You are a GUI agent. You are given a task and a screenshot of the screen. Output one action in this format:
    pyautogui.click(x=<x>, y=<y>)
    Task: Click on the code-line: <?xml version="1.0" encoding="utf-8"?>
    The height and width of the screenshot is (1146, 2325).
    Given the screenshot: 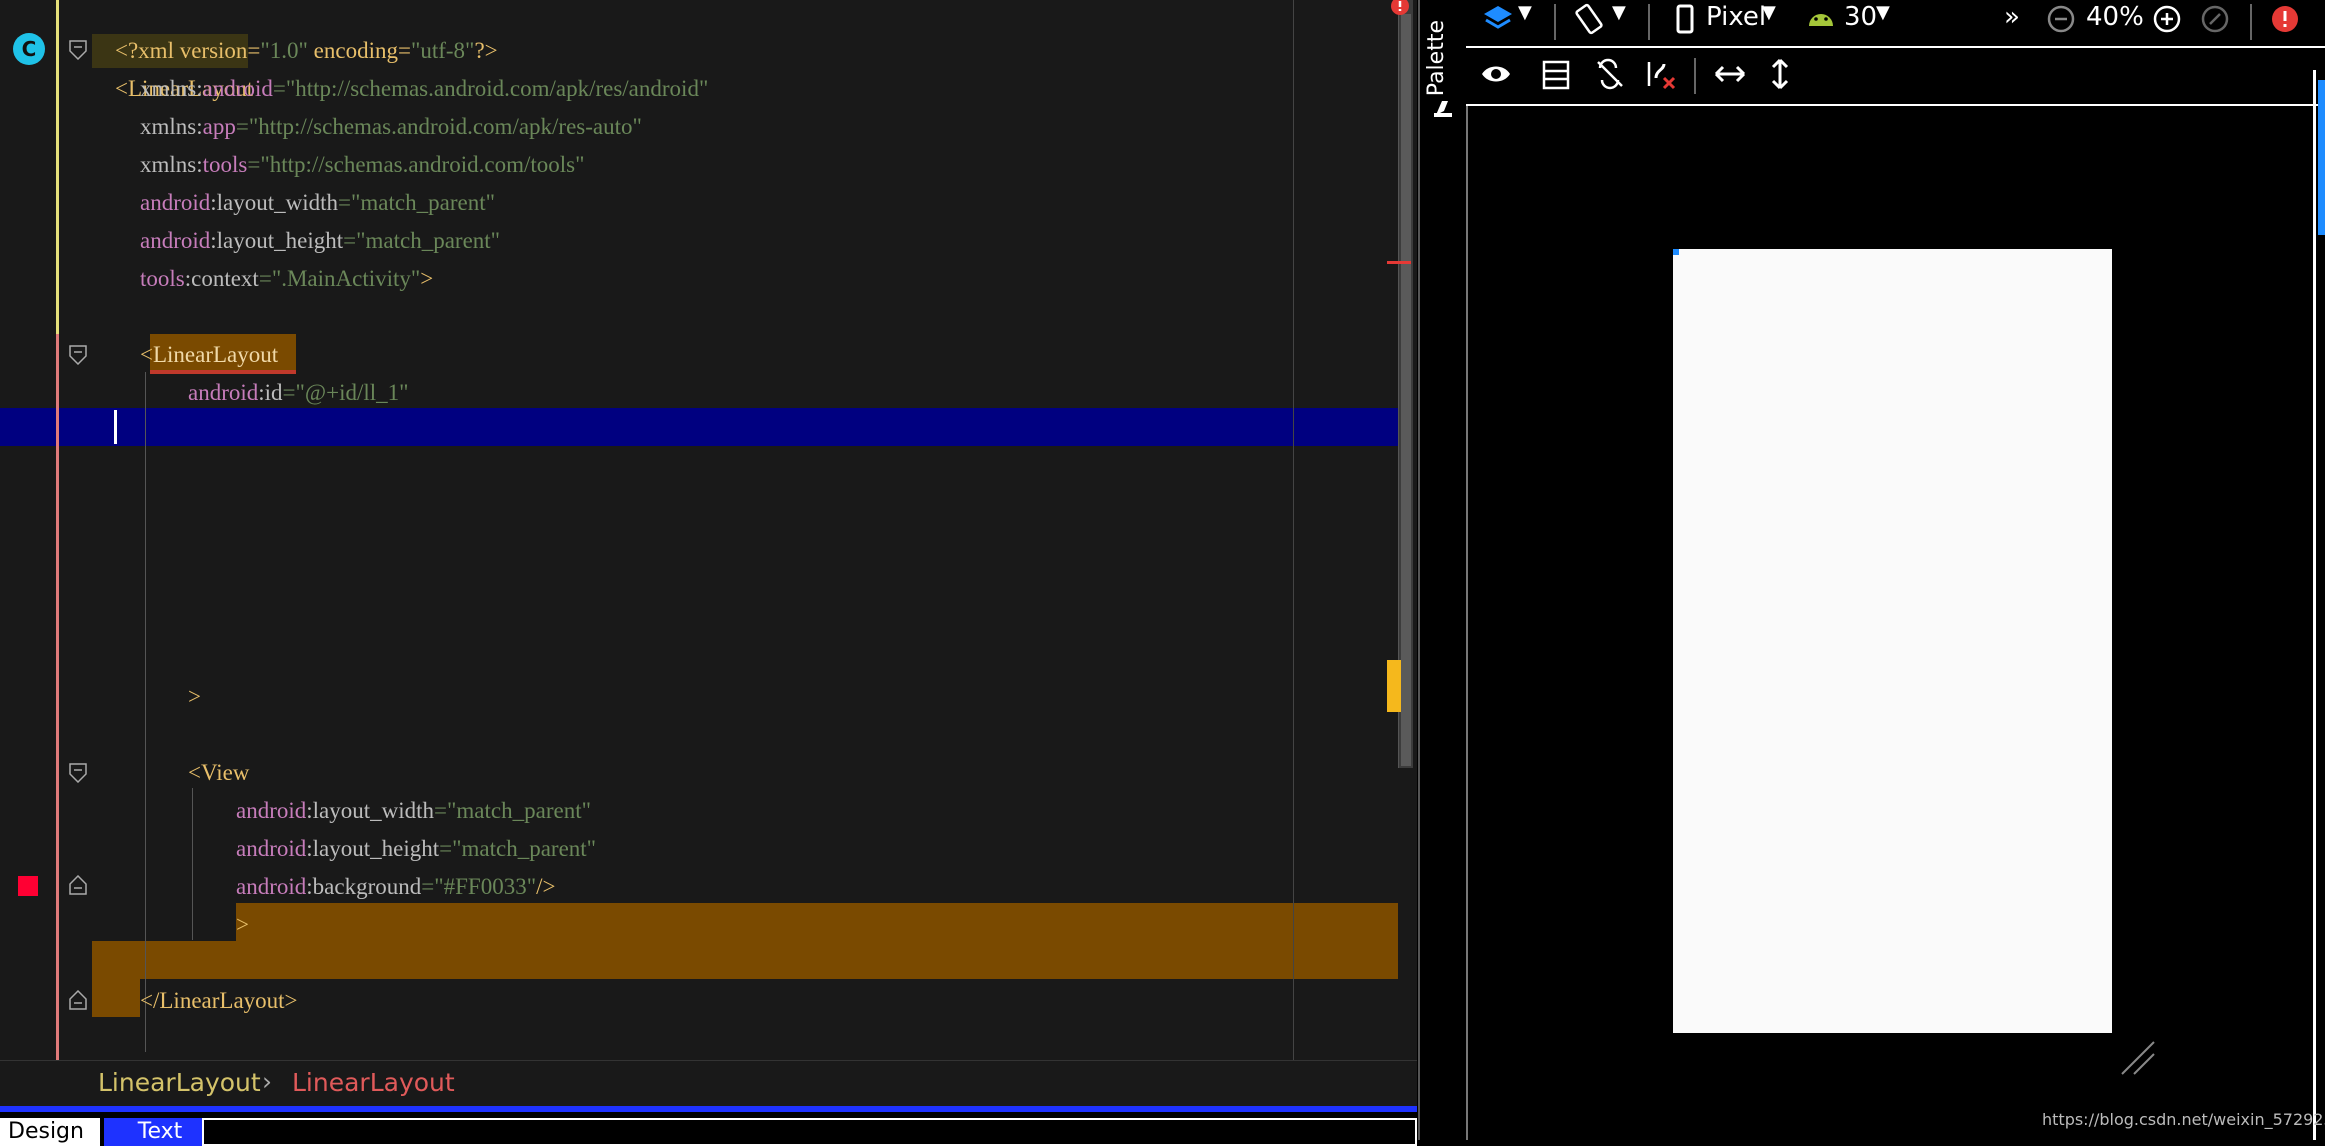 What is the action you would take?
    pyautogui.click(x=306, y=50)
    